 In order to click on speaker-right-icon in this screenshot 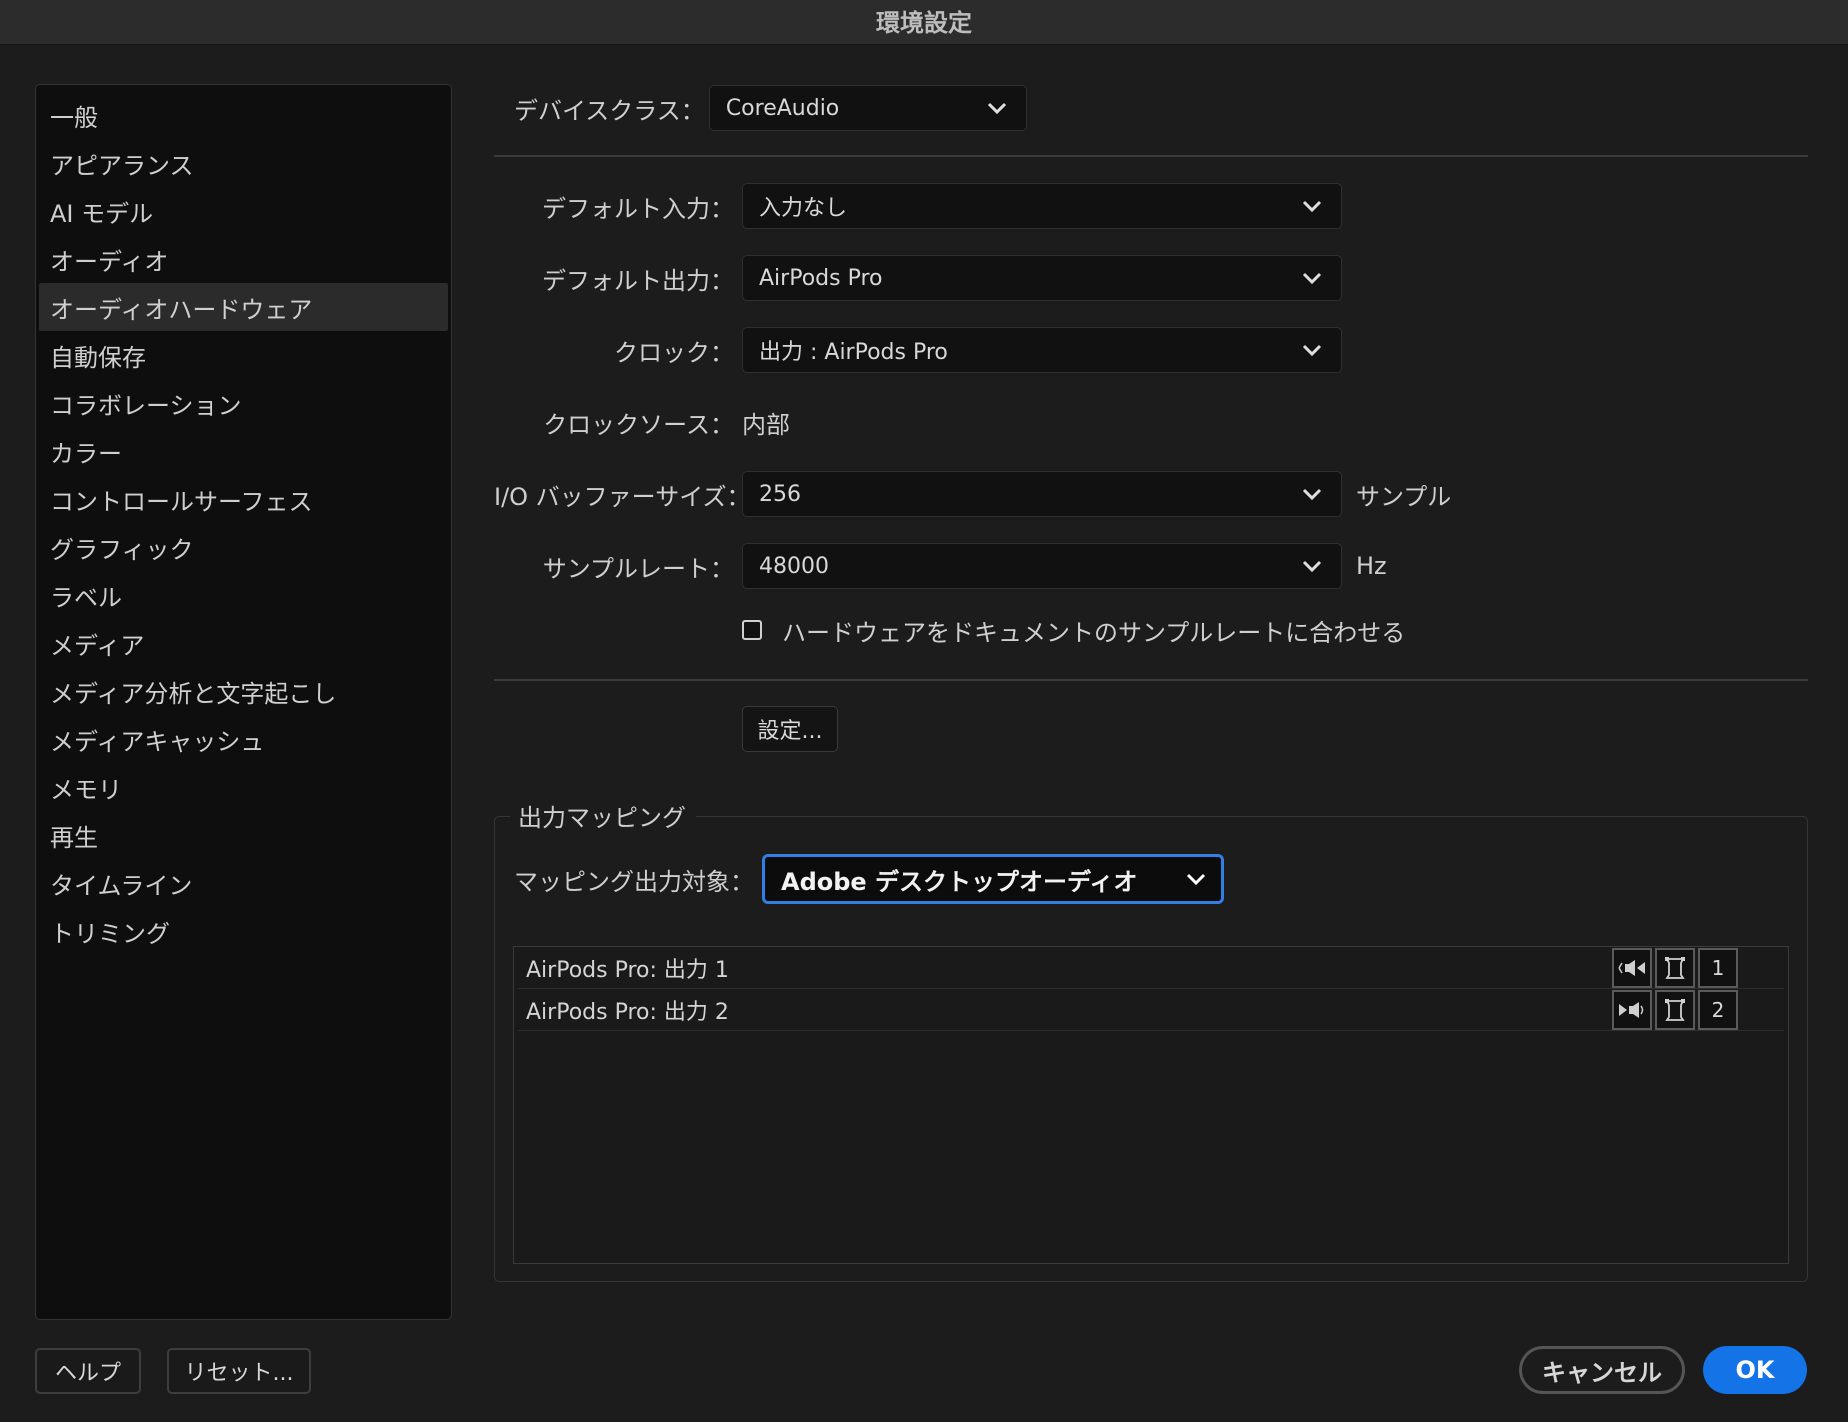, I will do `click(1632, 1009)`.